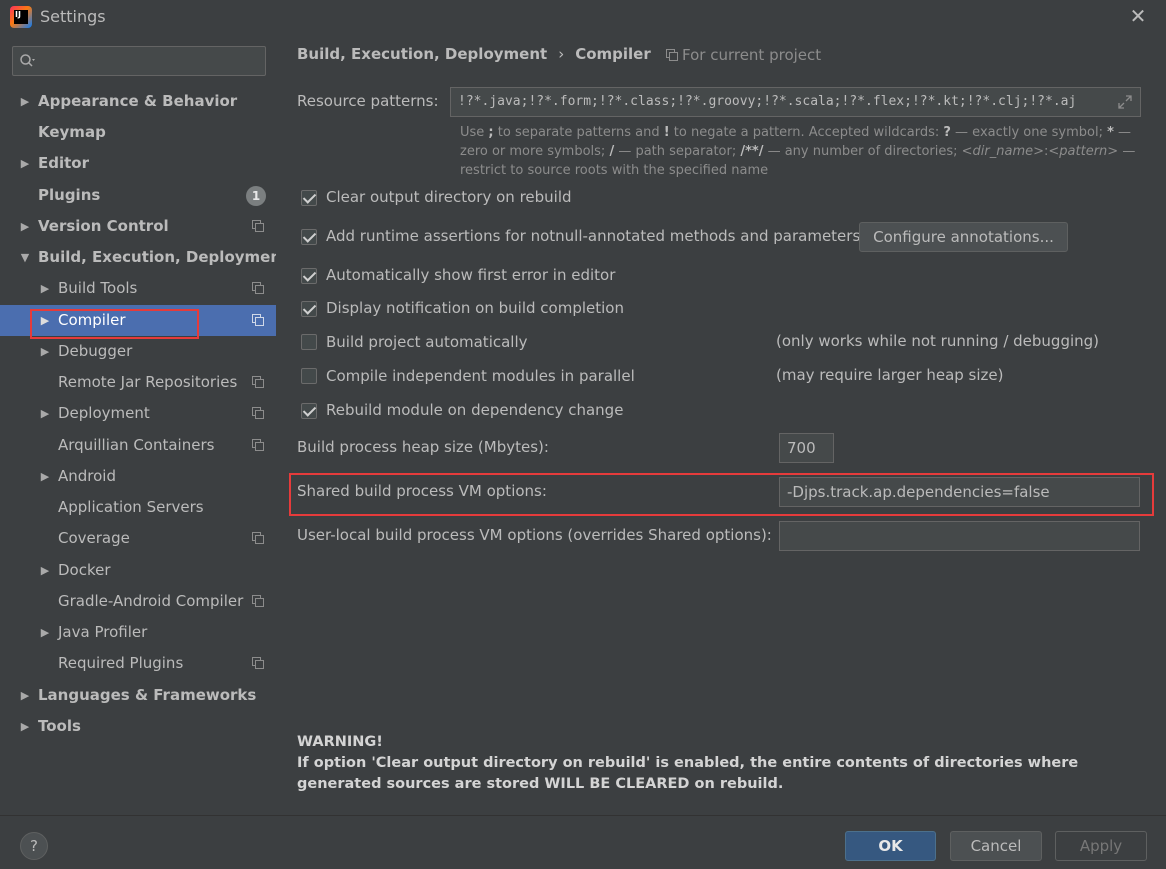  I want to click on hint-text: to negate a pattern. Accepted wildcards:, so click(806, 132).